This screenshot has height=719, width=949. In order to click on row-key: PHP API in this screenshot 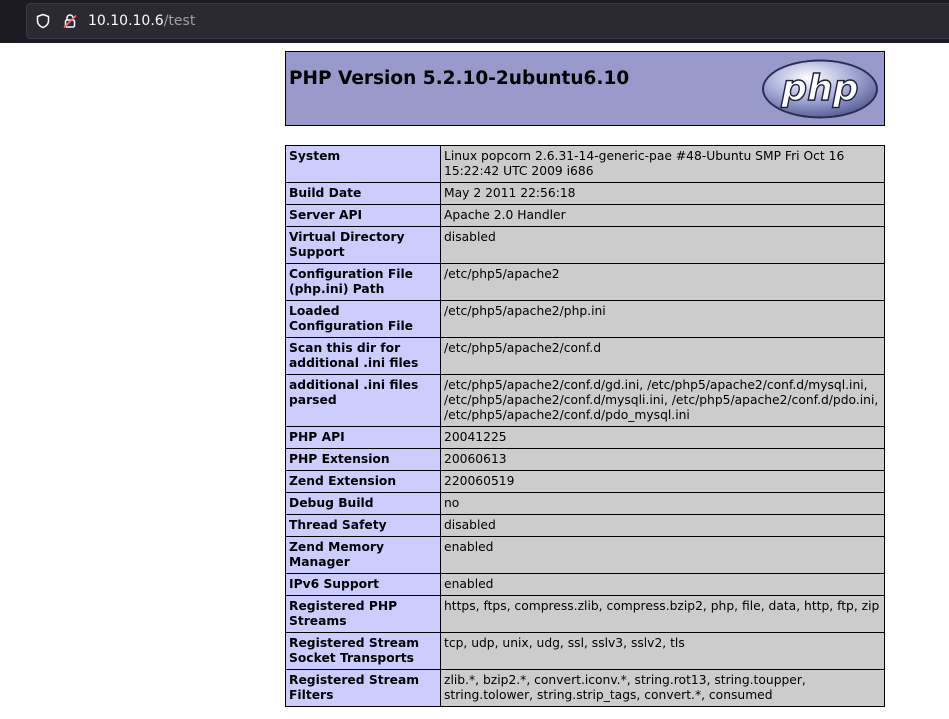, I will do `click(363, 437)`.